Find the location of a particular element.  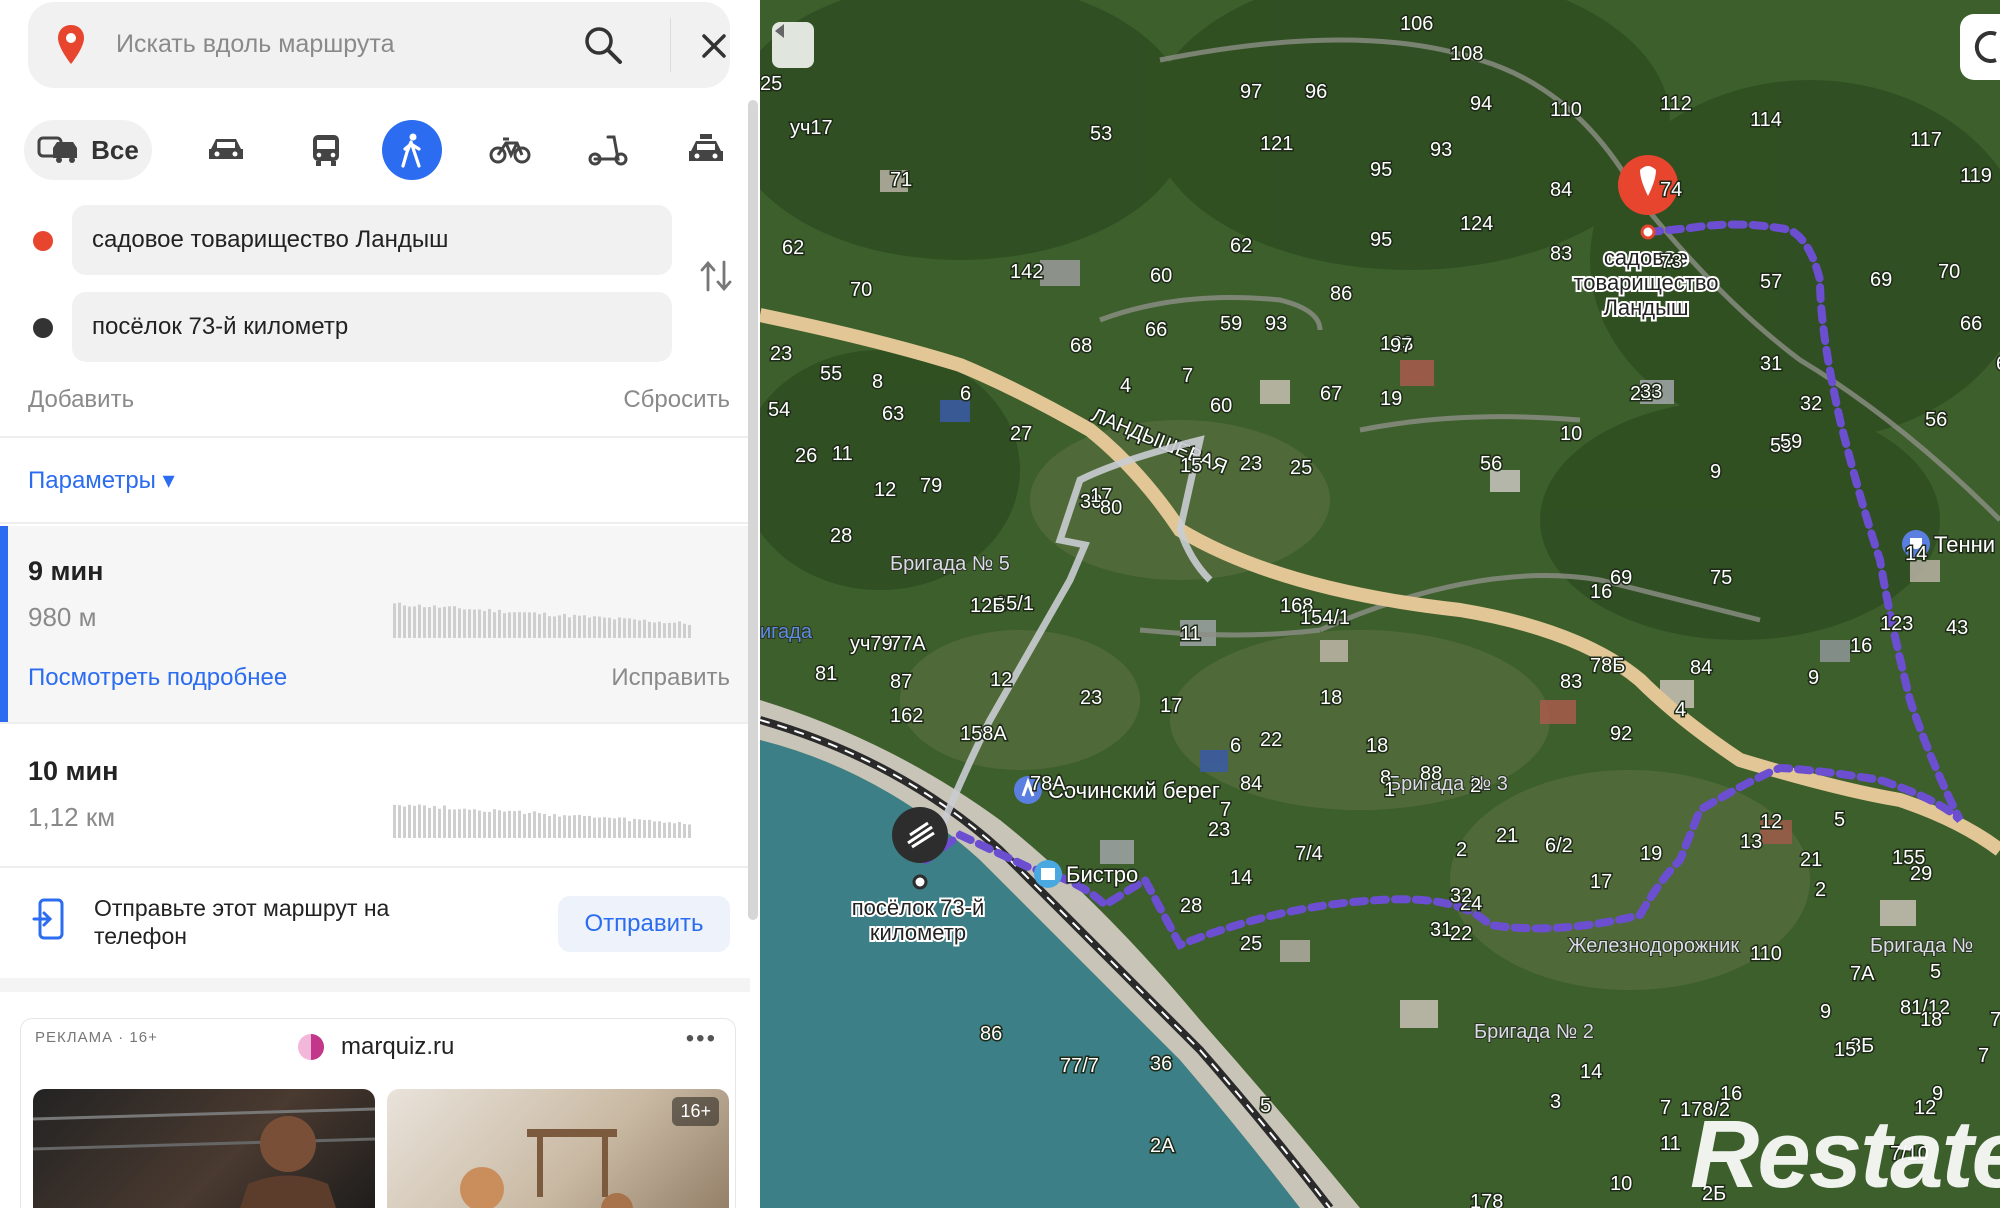

panel-scrollbar is located at coordinates (753, 510).